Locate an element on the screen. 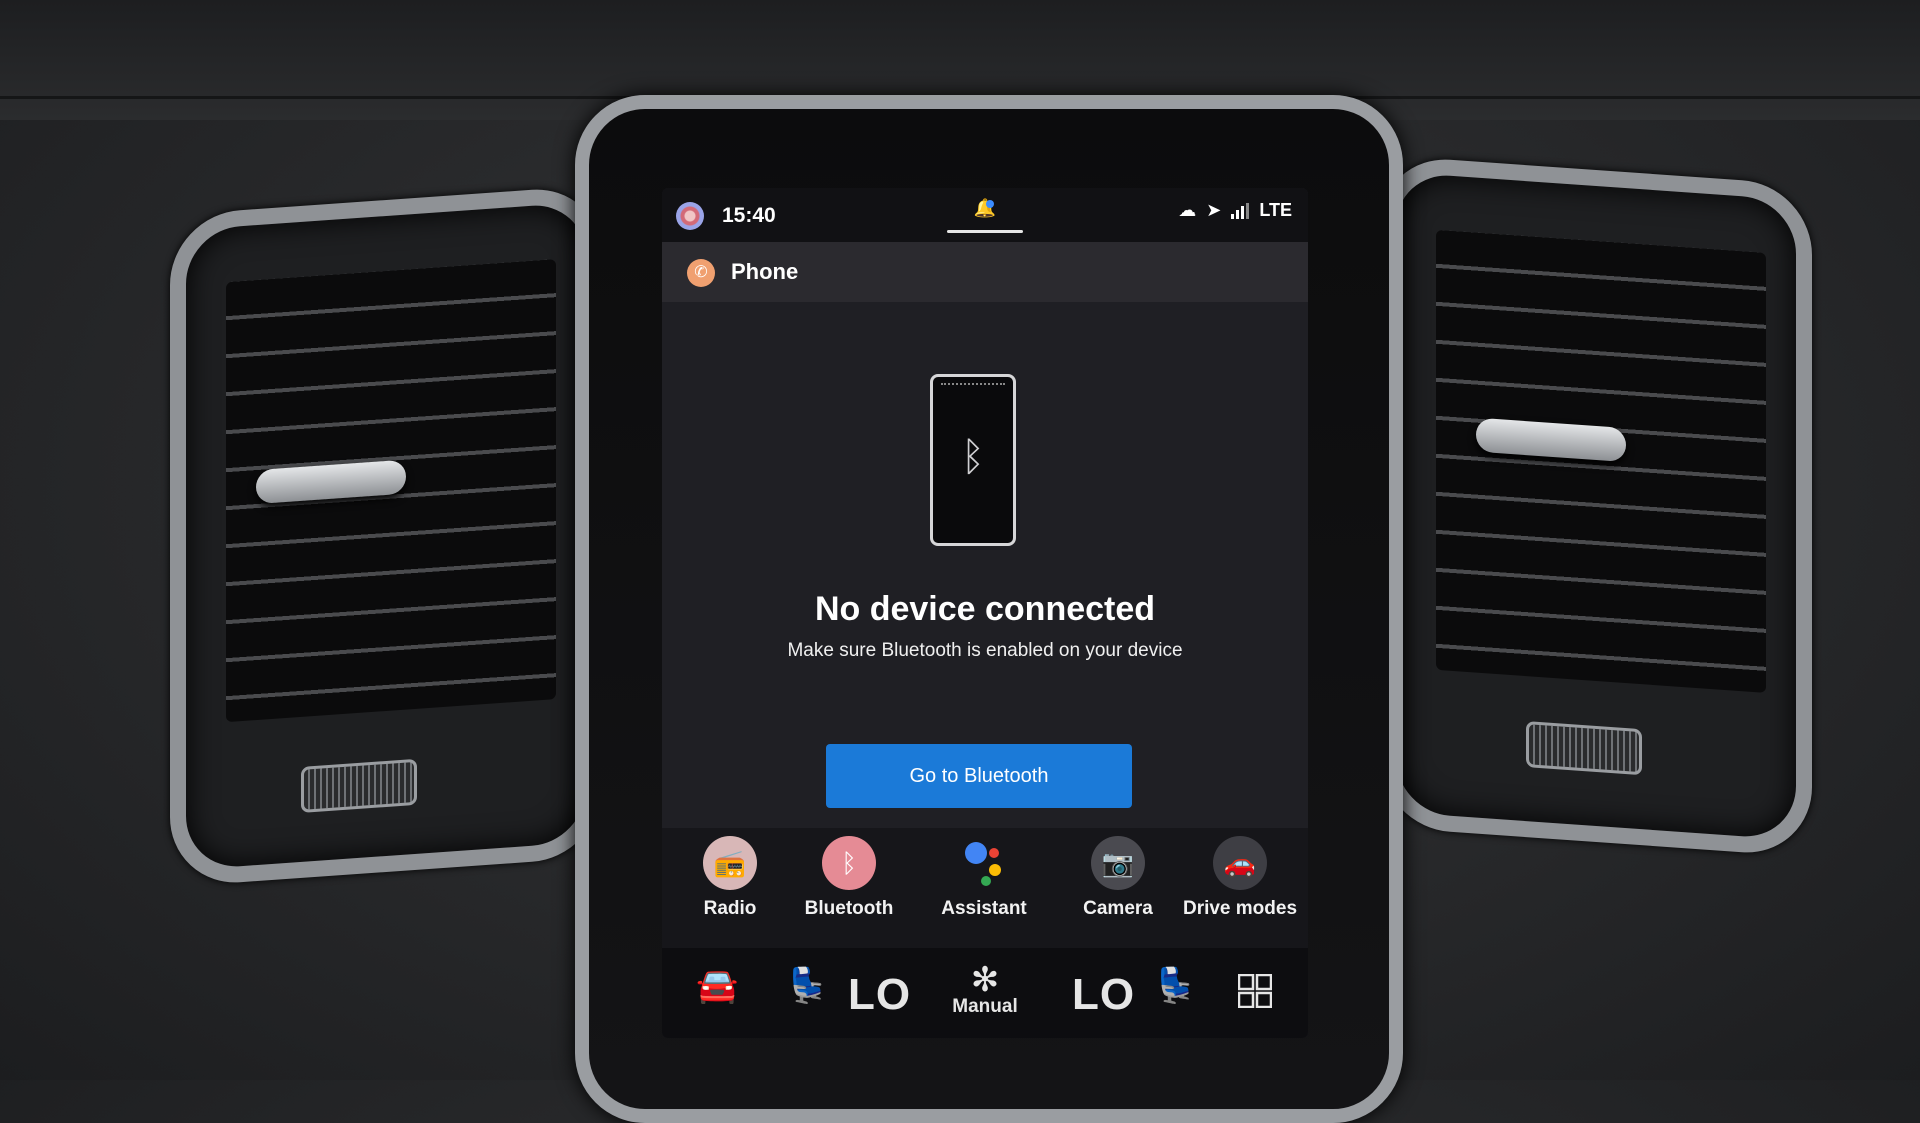 This screenshot has height=1123, width=1920. car-icon: 🚘 is located at coordinates (717, 986).